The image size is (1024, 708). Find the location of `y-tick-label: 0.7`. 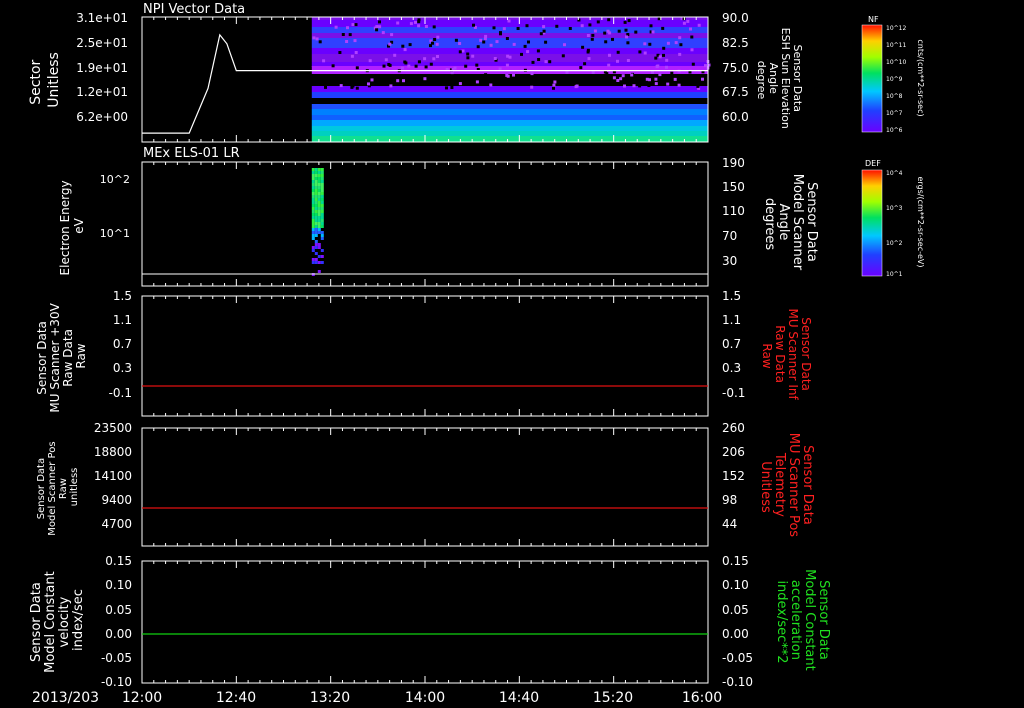

y-tick-label: 0.7 is located at coordinates (122, 344).